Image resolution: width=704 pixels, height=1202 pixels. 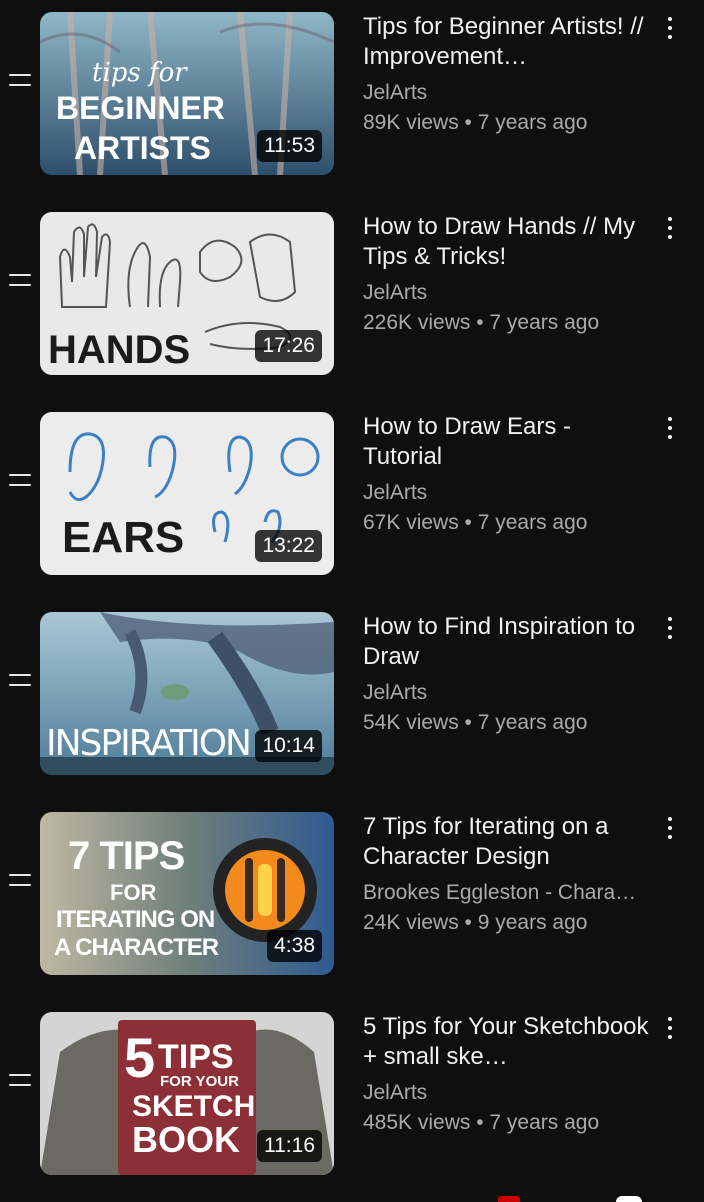 What do you see at coordinates (140, 108) in the screenshot?
I see `thumb-caption: BEGINNER` at bounding box center [140, 108].